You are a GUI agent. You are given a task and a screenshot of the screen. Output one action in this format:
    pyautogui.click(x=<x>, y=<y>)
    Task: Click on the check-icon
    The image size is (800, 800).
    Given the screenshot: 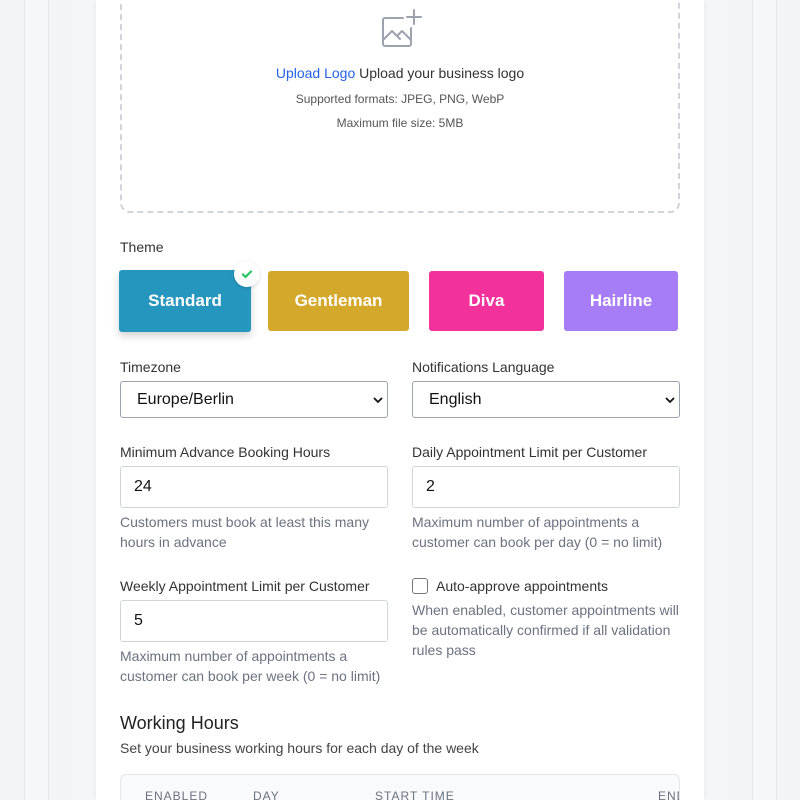 What is the action you would take?
    pyautogui.click(x=247, y=274)
    